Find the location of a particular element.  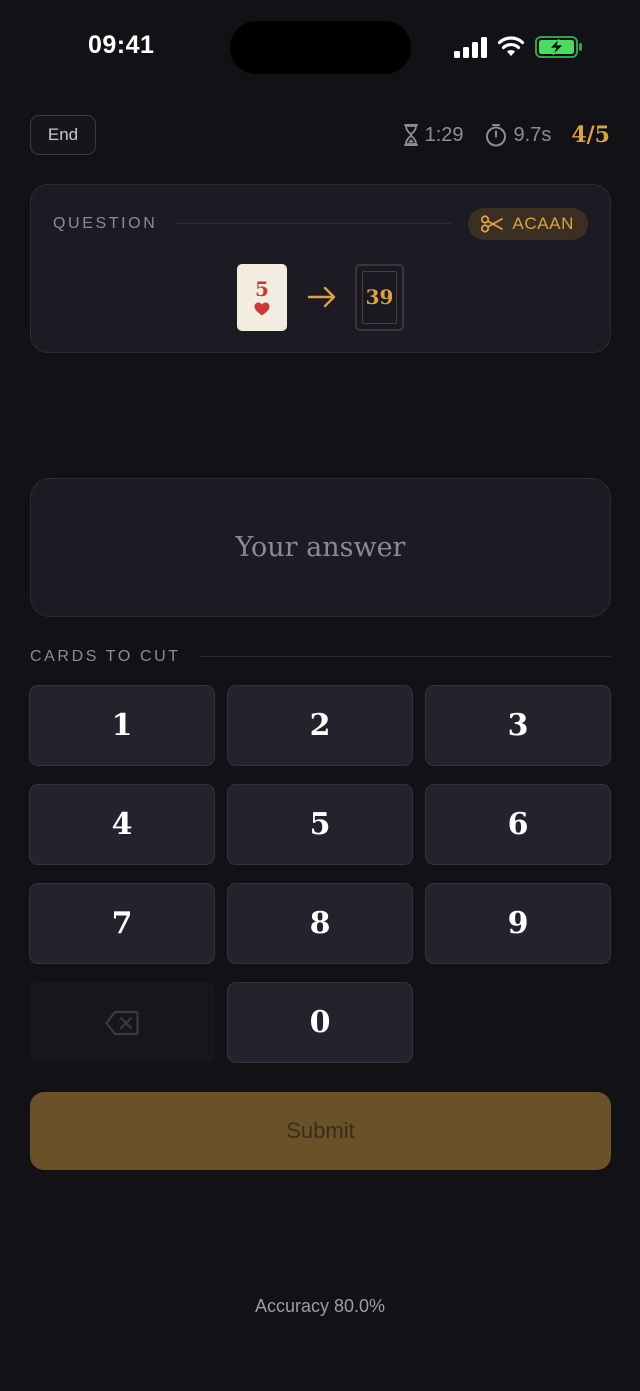

playing-card: 5 is located at coordinates (262, 297).